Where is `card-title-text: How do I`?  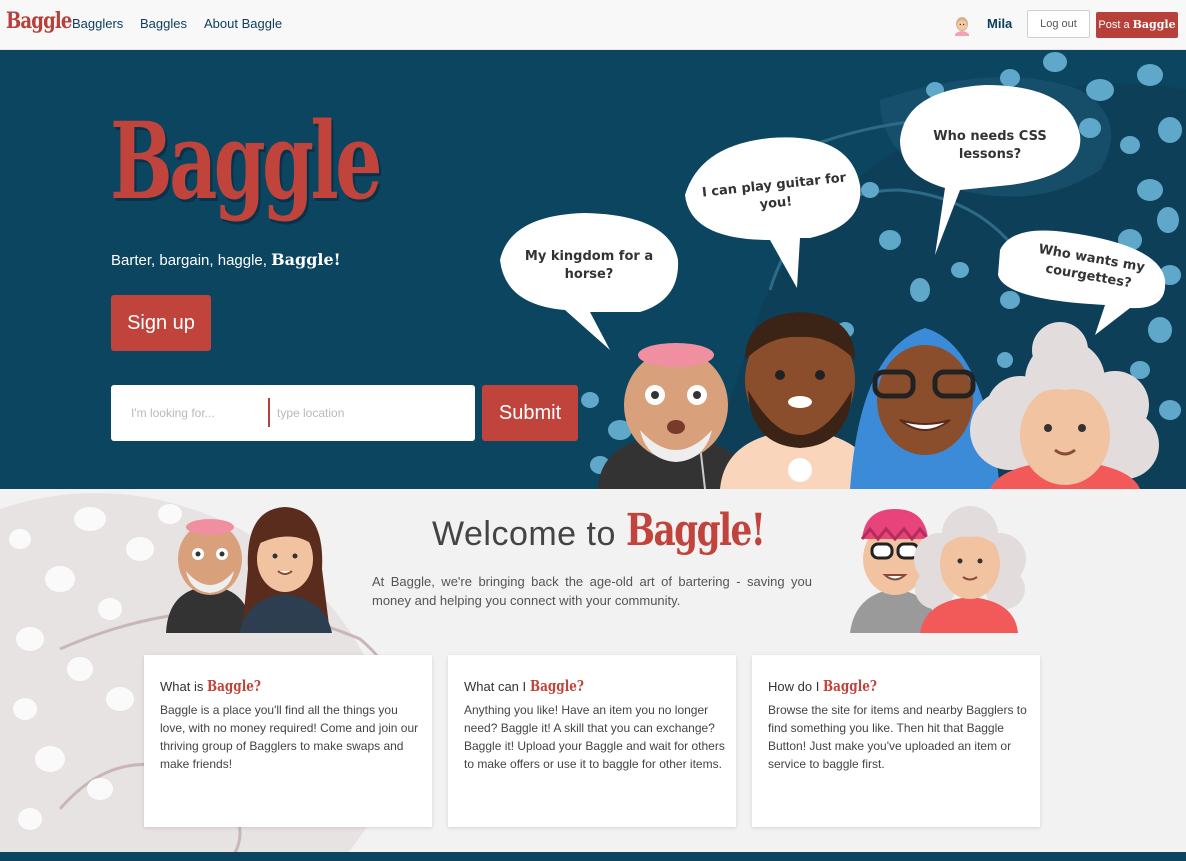 card-title-text: How do I is located at coordinates (794, 686).